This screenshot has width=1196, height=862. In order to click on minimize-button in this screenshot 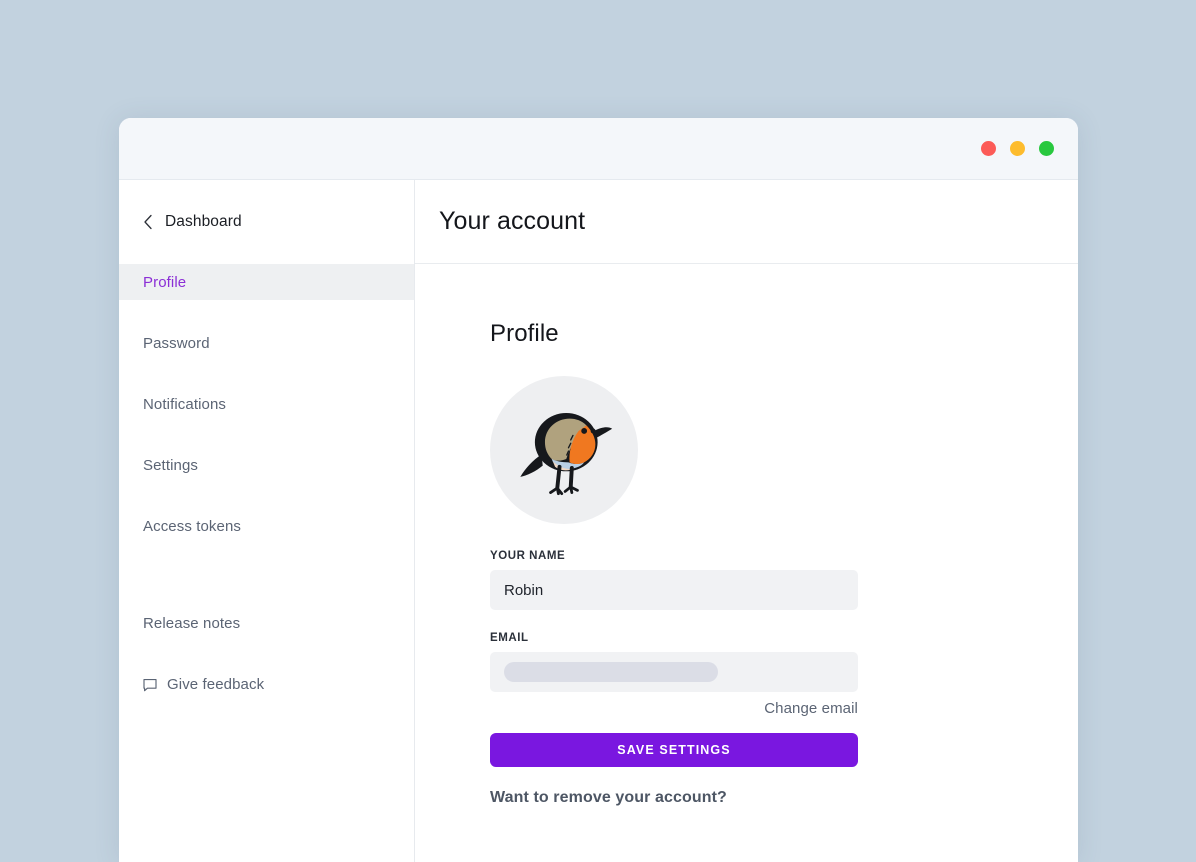, I will do `click(1017, 148)`.